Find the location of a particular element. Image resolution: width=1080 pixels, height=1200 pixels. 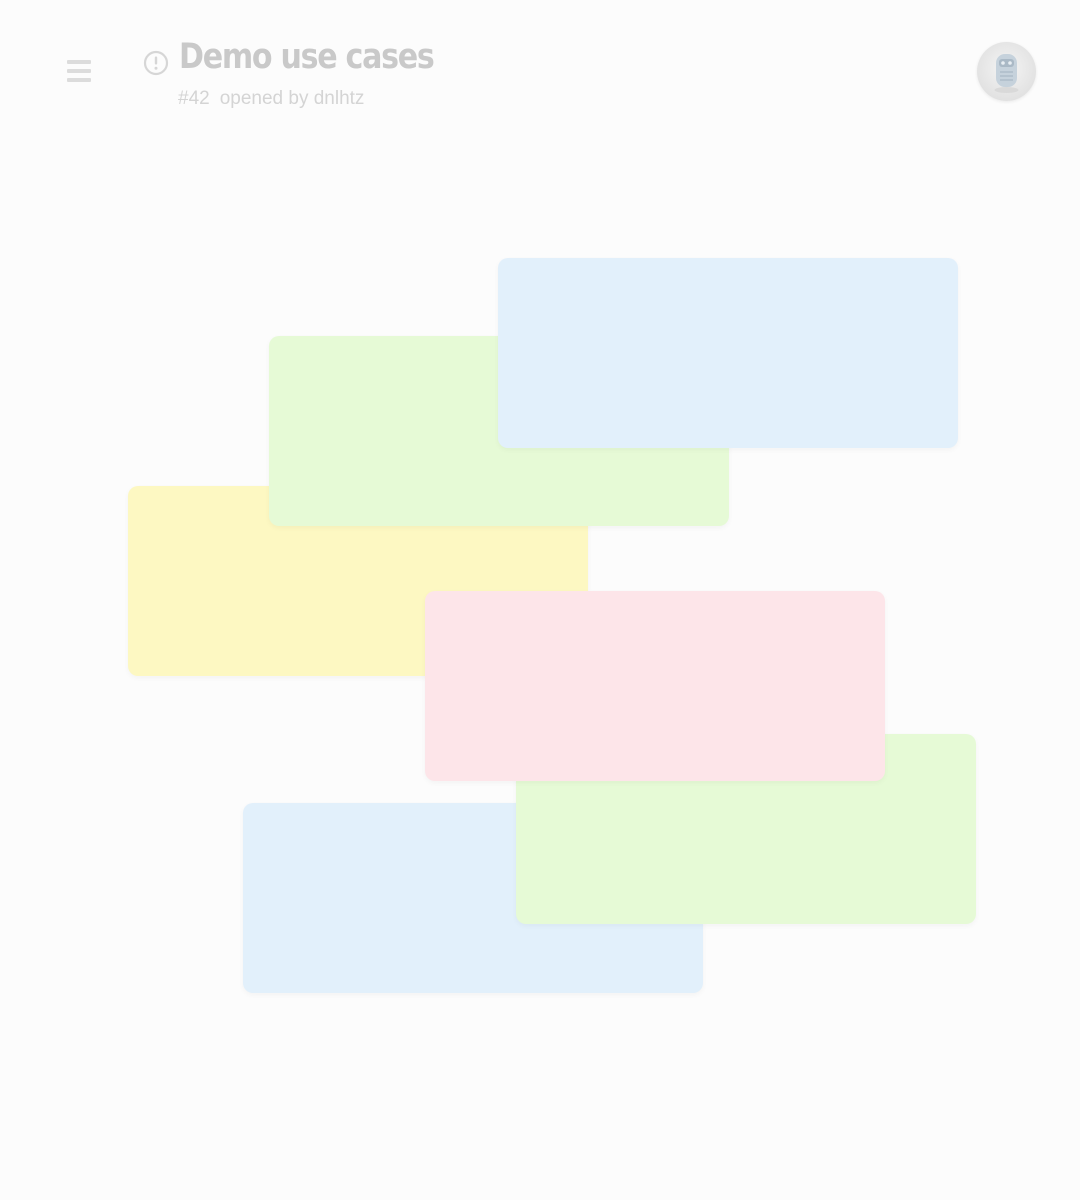

issue-author: opened by dnlhtz is located at coordinates (292, 98).